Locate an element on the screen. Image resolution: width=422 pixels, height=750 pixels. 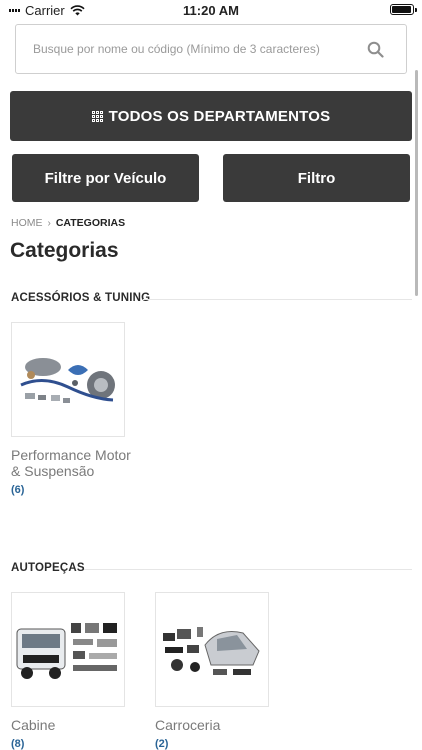
breadcrumb-home: HOME is located at coordinates (27, 223).